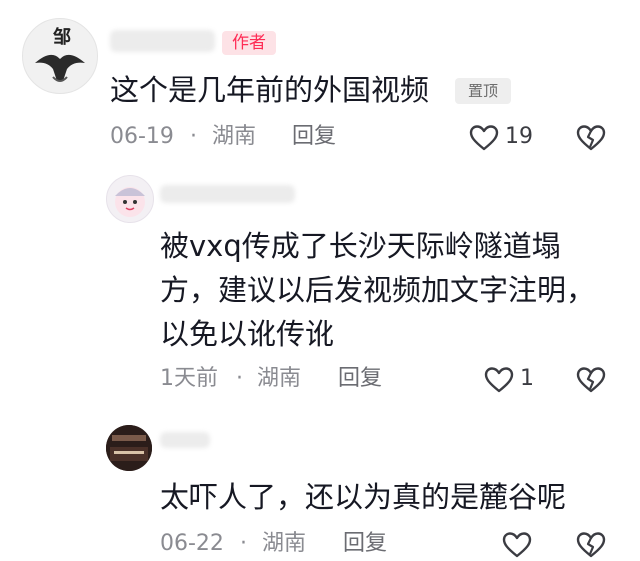 This screenshot has height=561, width=640. I want to click on comment-text-line-3: 以免以讹传讹, so click(247, 334).